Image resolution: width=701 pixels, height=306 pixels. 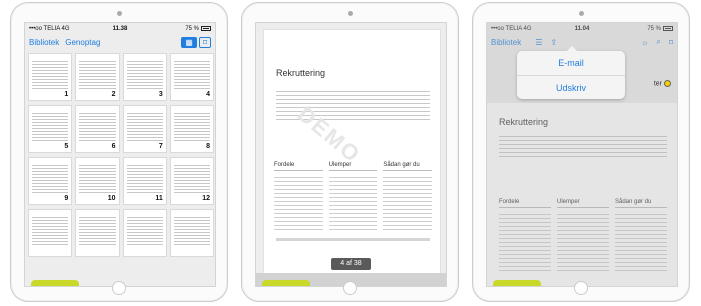 I want to click on battery-icon, so click(x=206, y=28).